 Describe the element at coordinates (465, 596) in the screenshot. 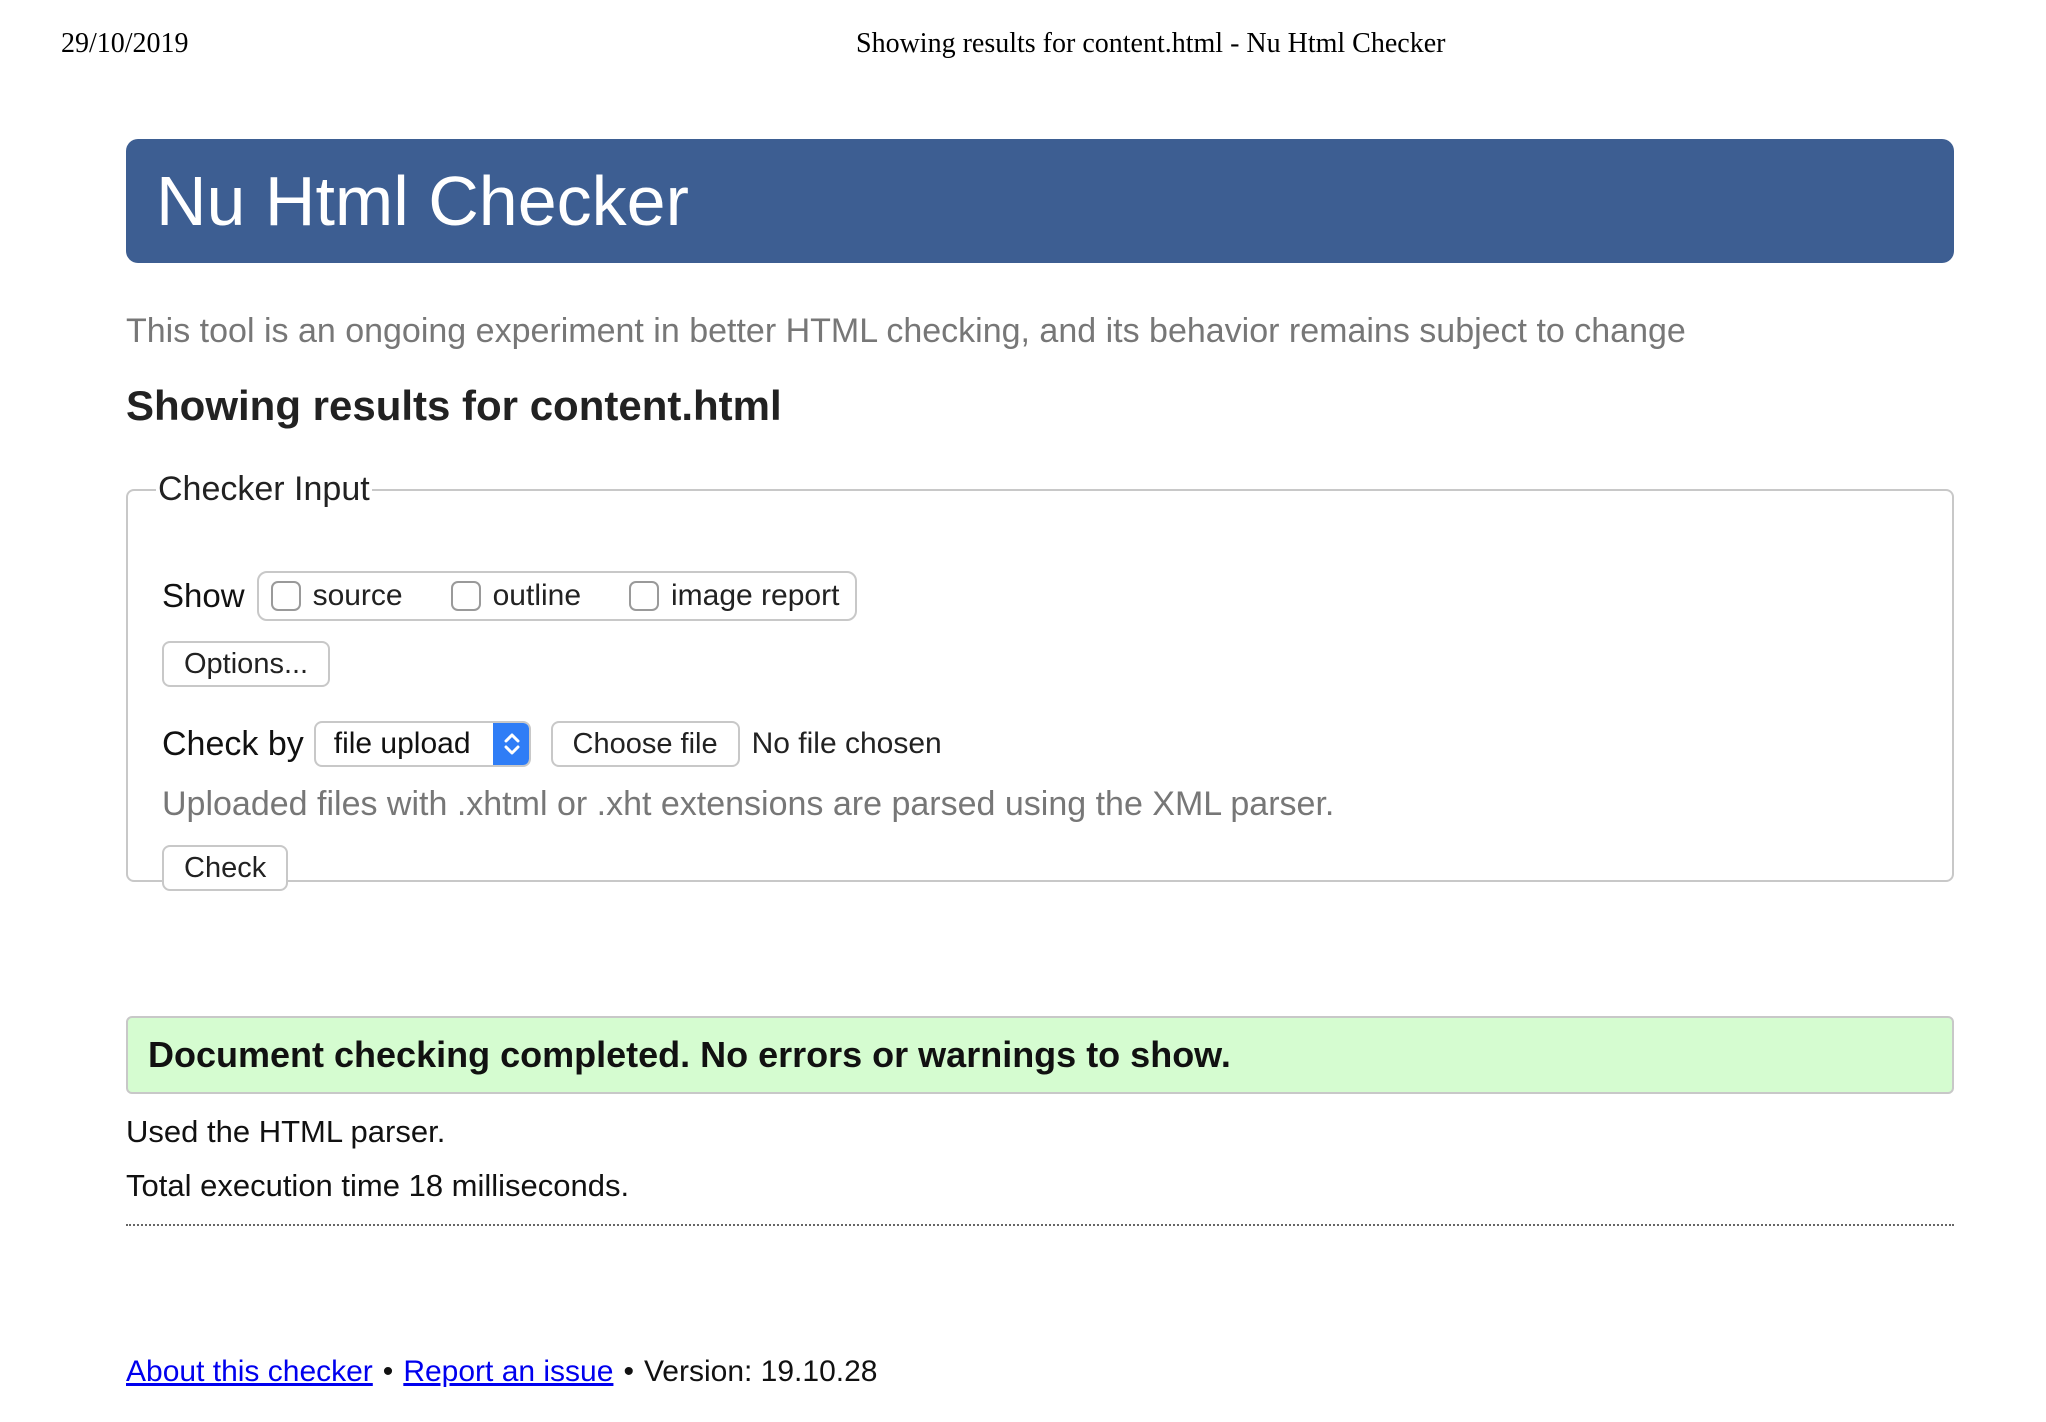

I see `outline-checkbox` at that location.